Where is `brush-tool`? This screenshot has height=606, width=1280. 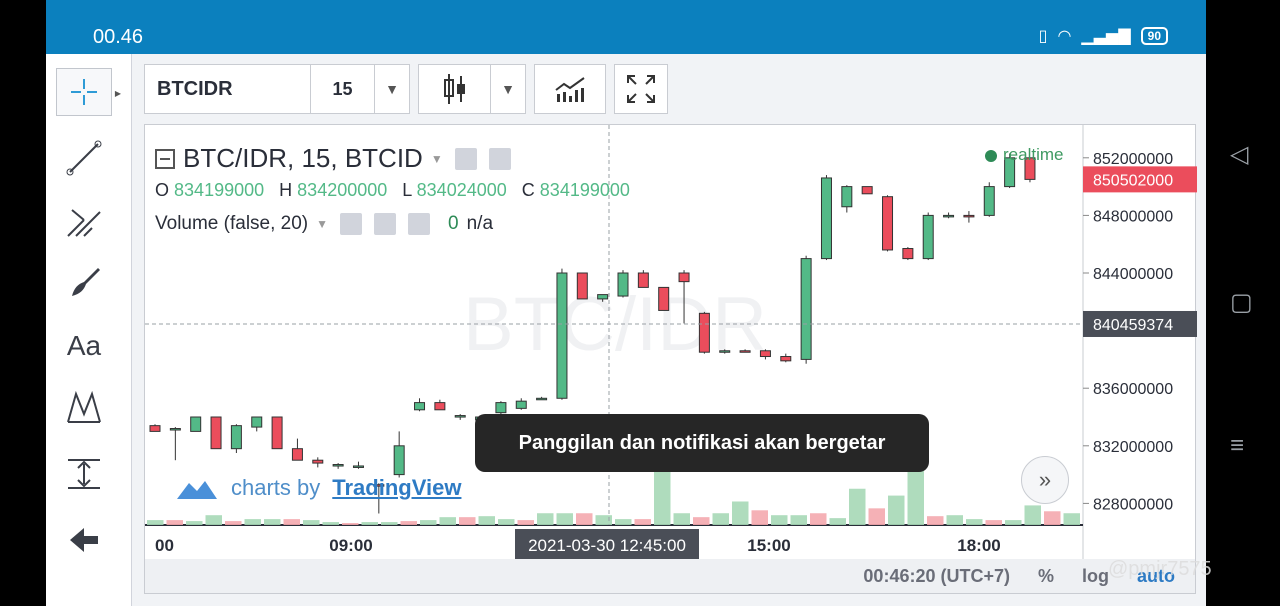 brush-tool is located at coordinates (84, 282).